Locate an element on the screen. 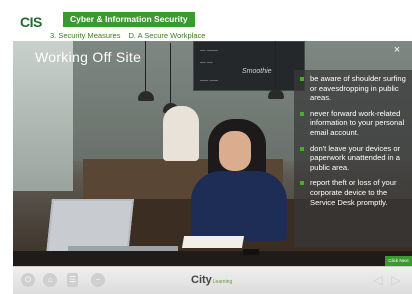  close-icon: × is located at coordinates (397, 50).